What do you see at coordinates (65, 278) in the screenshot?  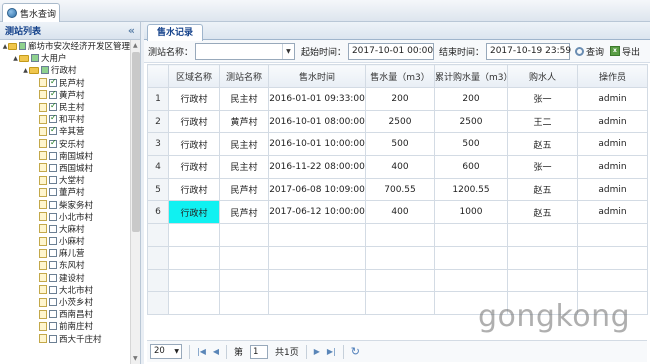 I see `tree-item: 建设村` at bounding box center [65, 278].